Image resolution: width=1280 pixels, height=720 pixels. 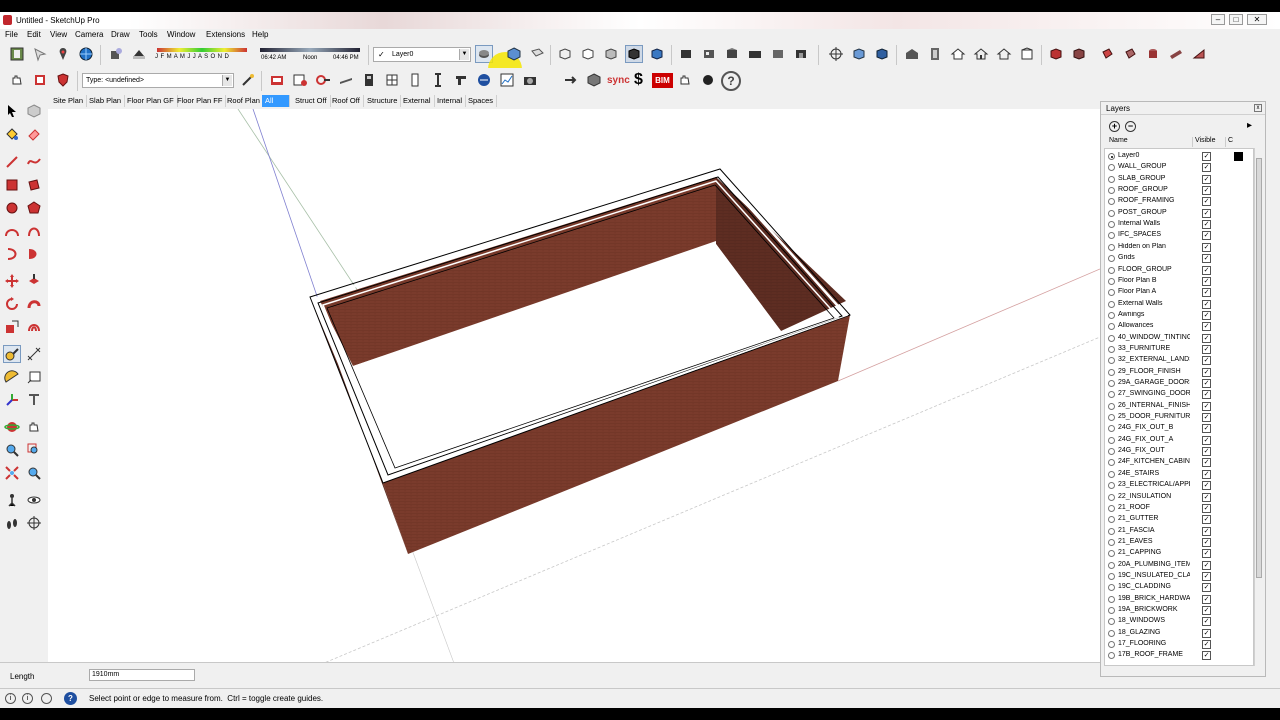 I want to click on beam-icon, so click(x=461, y=80).